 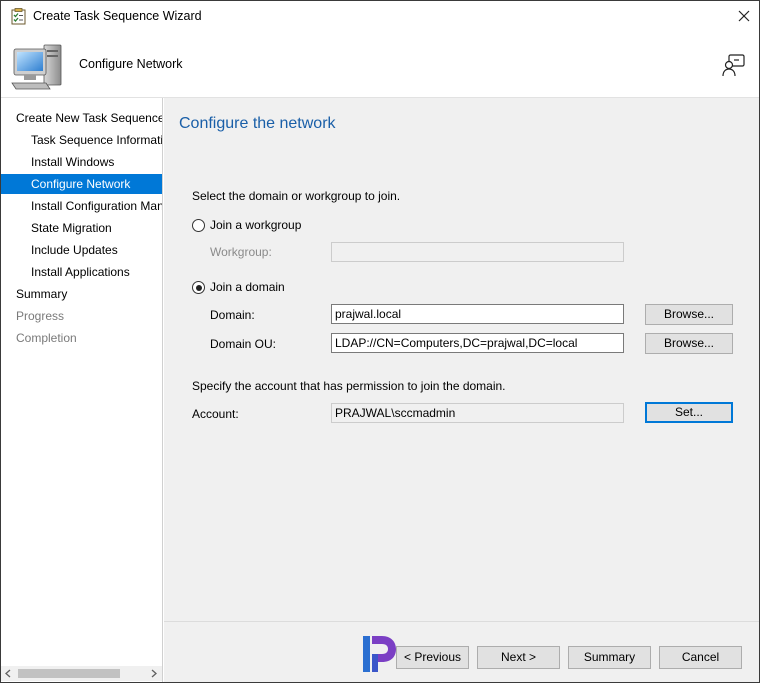 I want to click on logo-icon, so click(x=380, y=654).